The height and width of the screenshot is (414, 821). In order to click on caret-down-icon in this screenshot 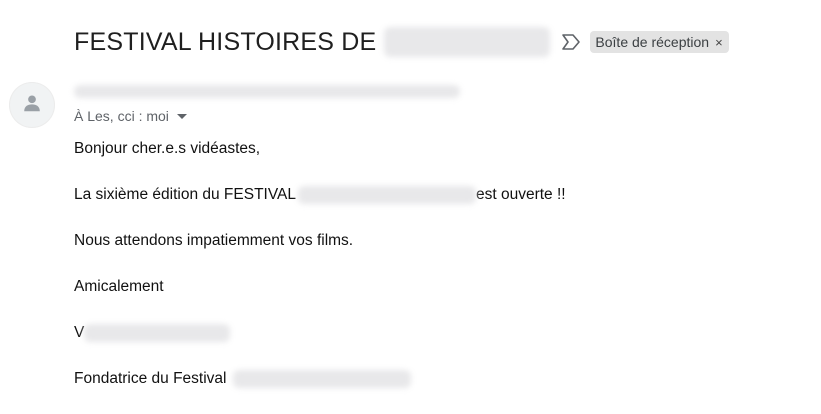, I will do `click(181, 116)`.